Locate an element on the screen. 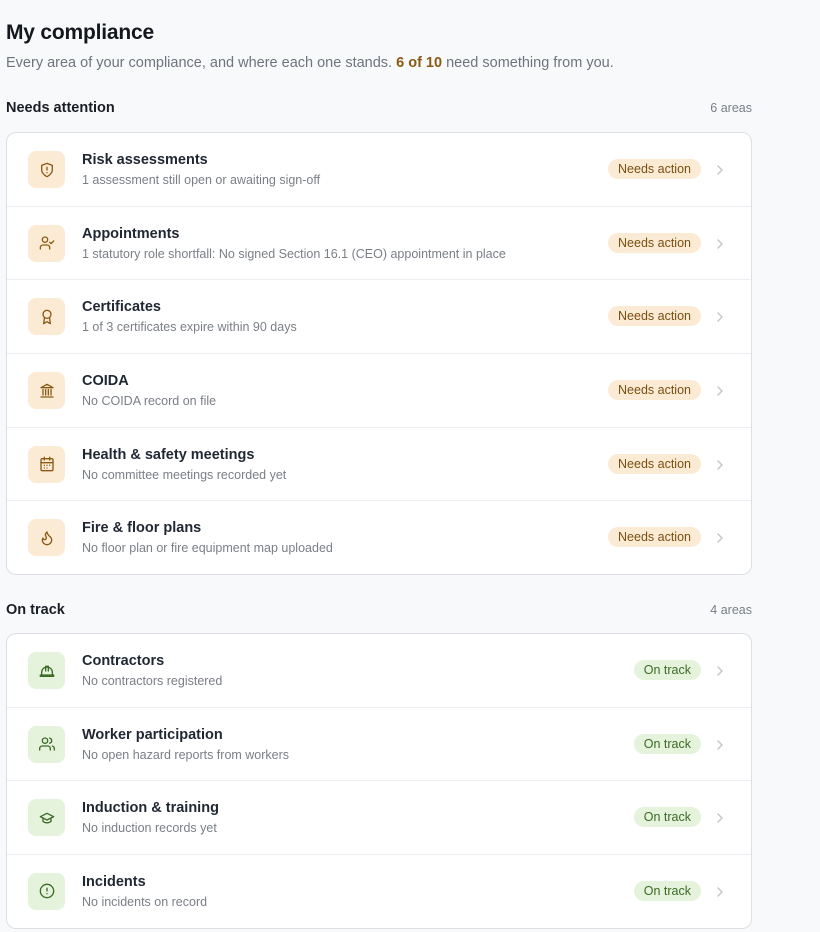 The width and height of the screenshot is (820, 932). calendar-icon is located at coordinates (46, 464).